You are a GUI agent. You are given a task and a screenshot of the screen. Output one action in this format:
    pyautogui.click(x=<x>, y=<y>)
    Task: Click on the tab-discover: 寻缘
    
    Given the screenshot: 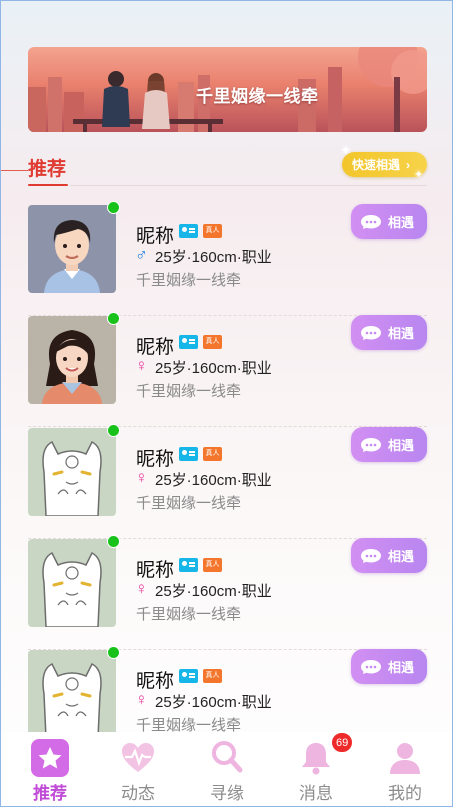 What is the action you would take?
    pyautogui.click(x=227, y=769)
    